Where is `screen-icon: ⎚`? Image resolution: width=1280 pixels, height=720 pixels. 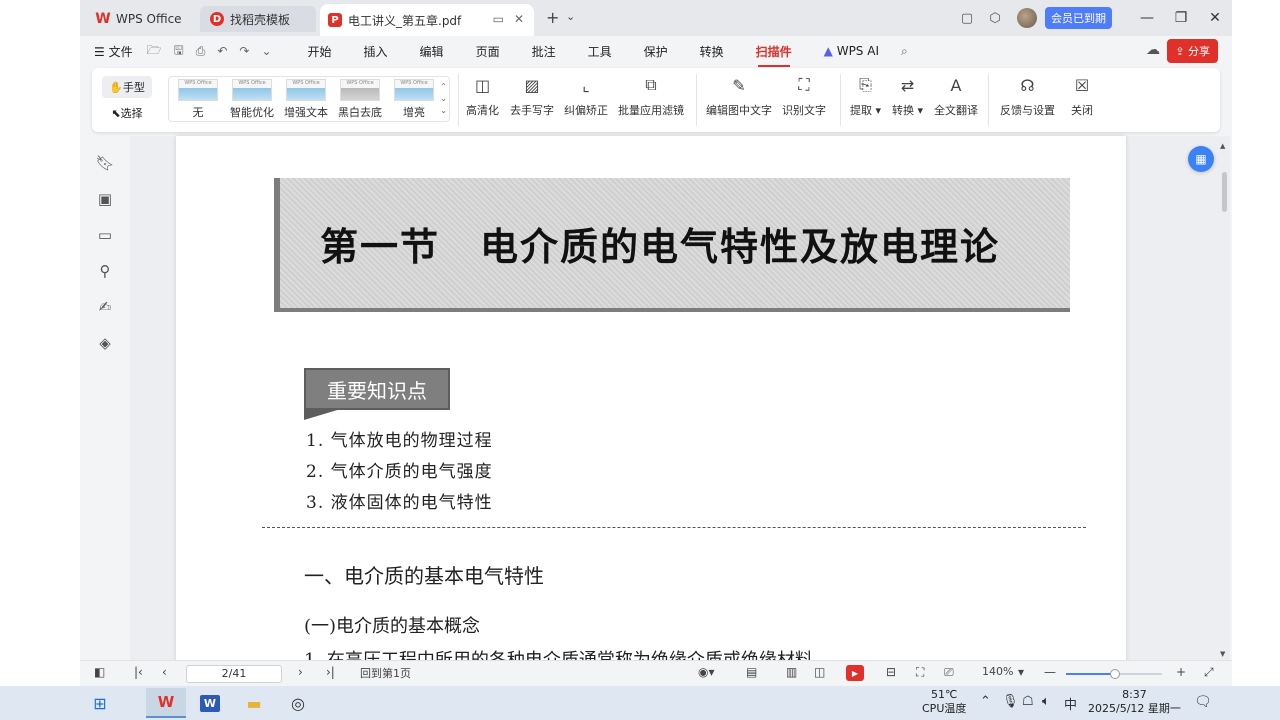 screen-icon: ⎚ is located at coordinates (949, 672).